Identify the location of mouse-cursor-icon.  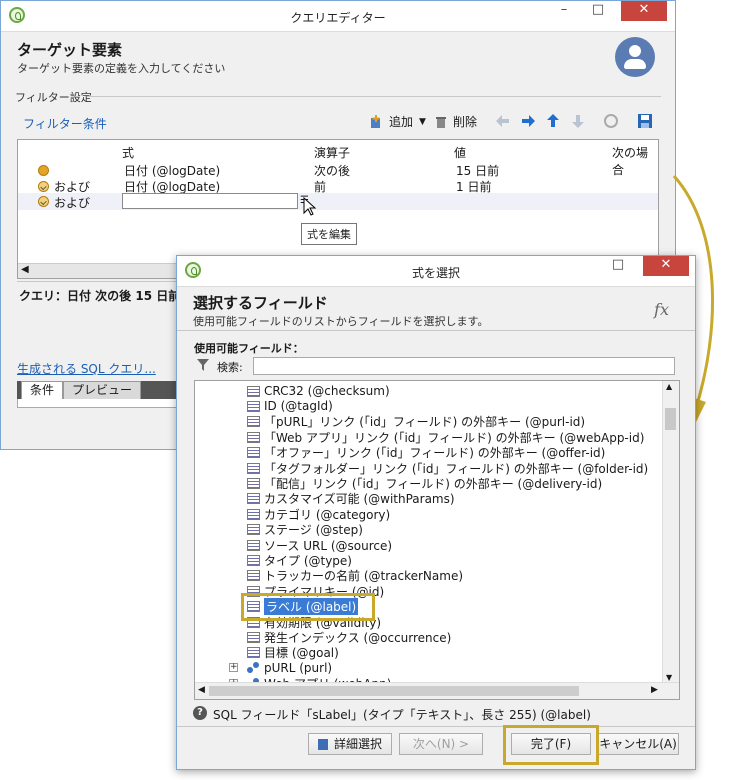
(310, 206).